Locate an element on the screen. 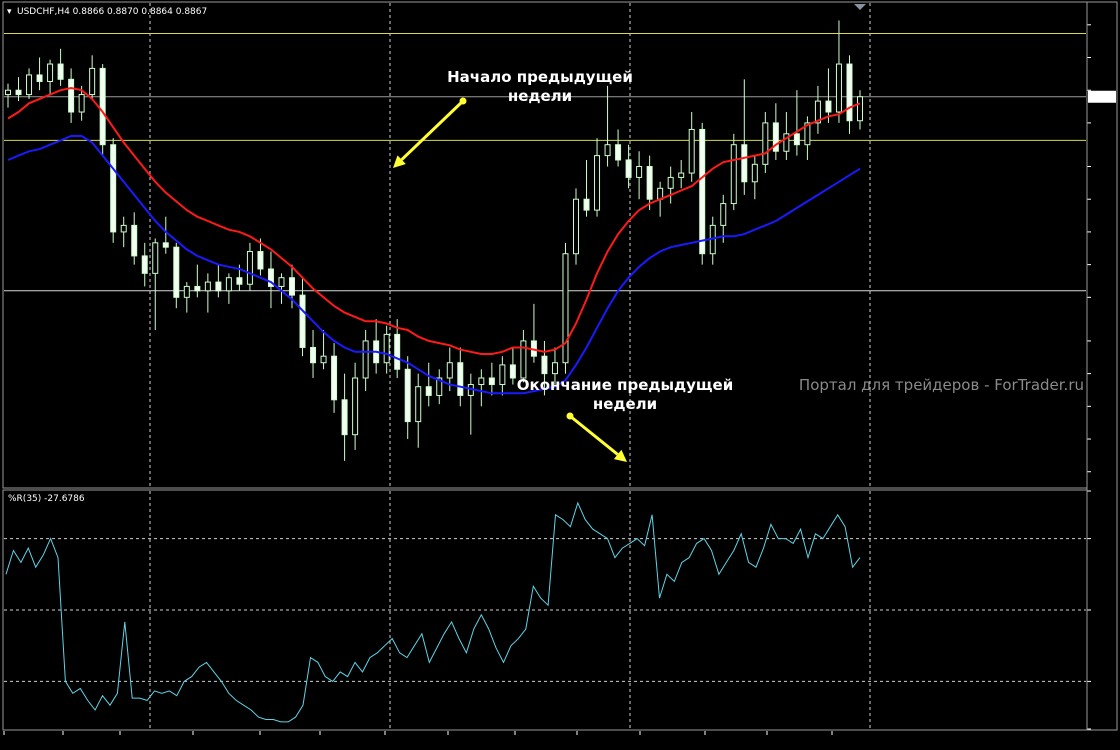 Image resolution: width=1120 pixels, height=750 pixels. annotation-start-line2: недели is located at coordinates (540, 96).